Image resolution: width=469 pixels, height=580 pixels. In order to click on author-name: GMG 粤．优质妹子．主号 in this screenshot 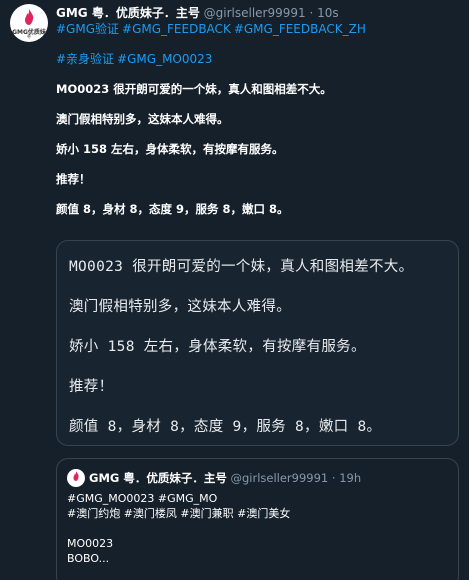, I will do `click(128, 13)`.